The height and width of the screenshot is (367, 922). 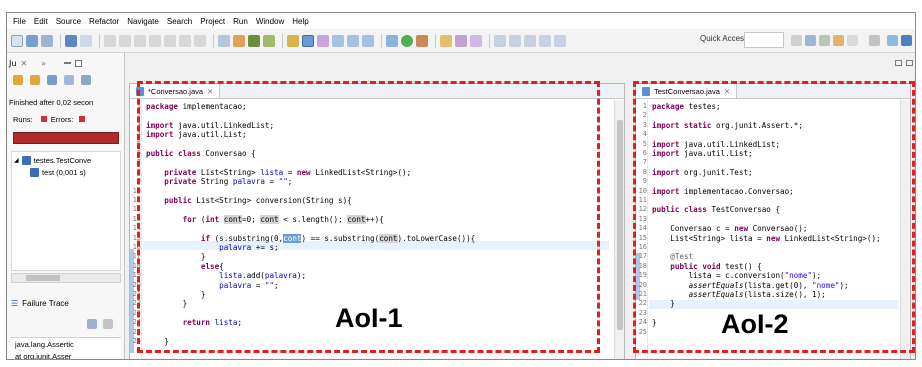 What do you see at coordinates (323, 40) in the screenshot?
I see `search-icon` at bounding box center [323, 40].